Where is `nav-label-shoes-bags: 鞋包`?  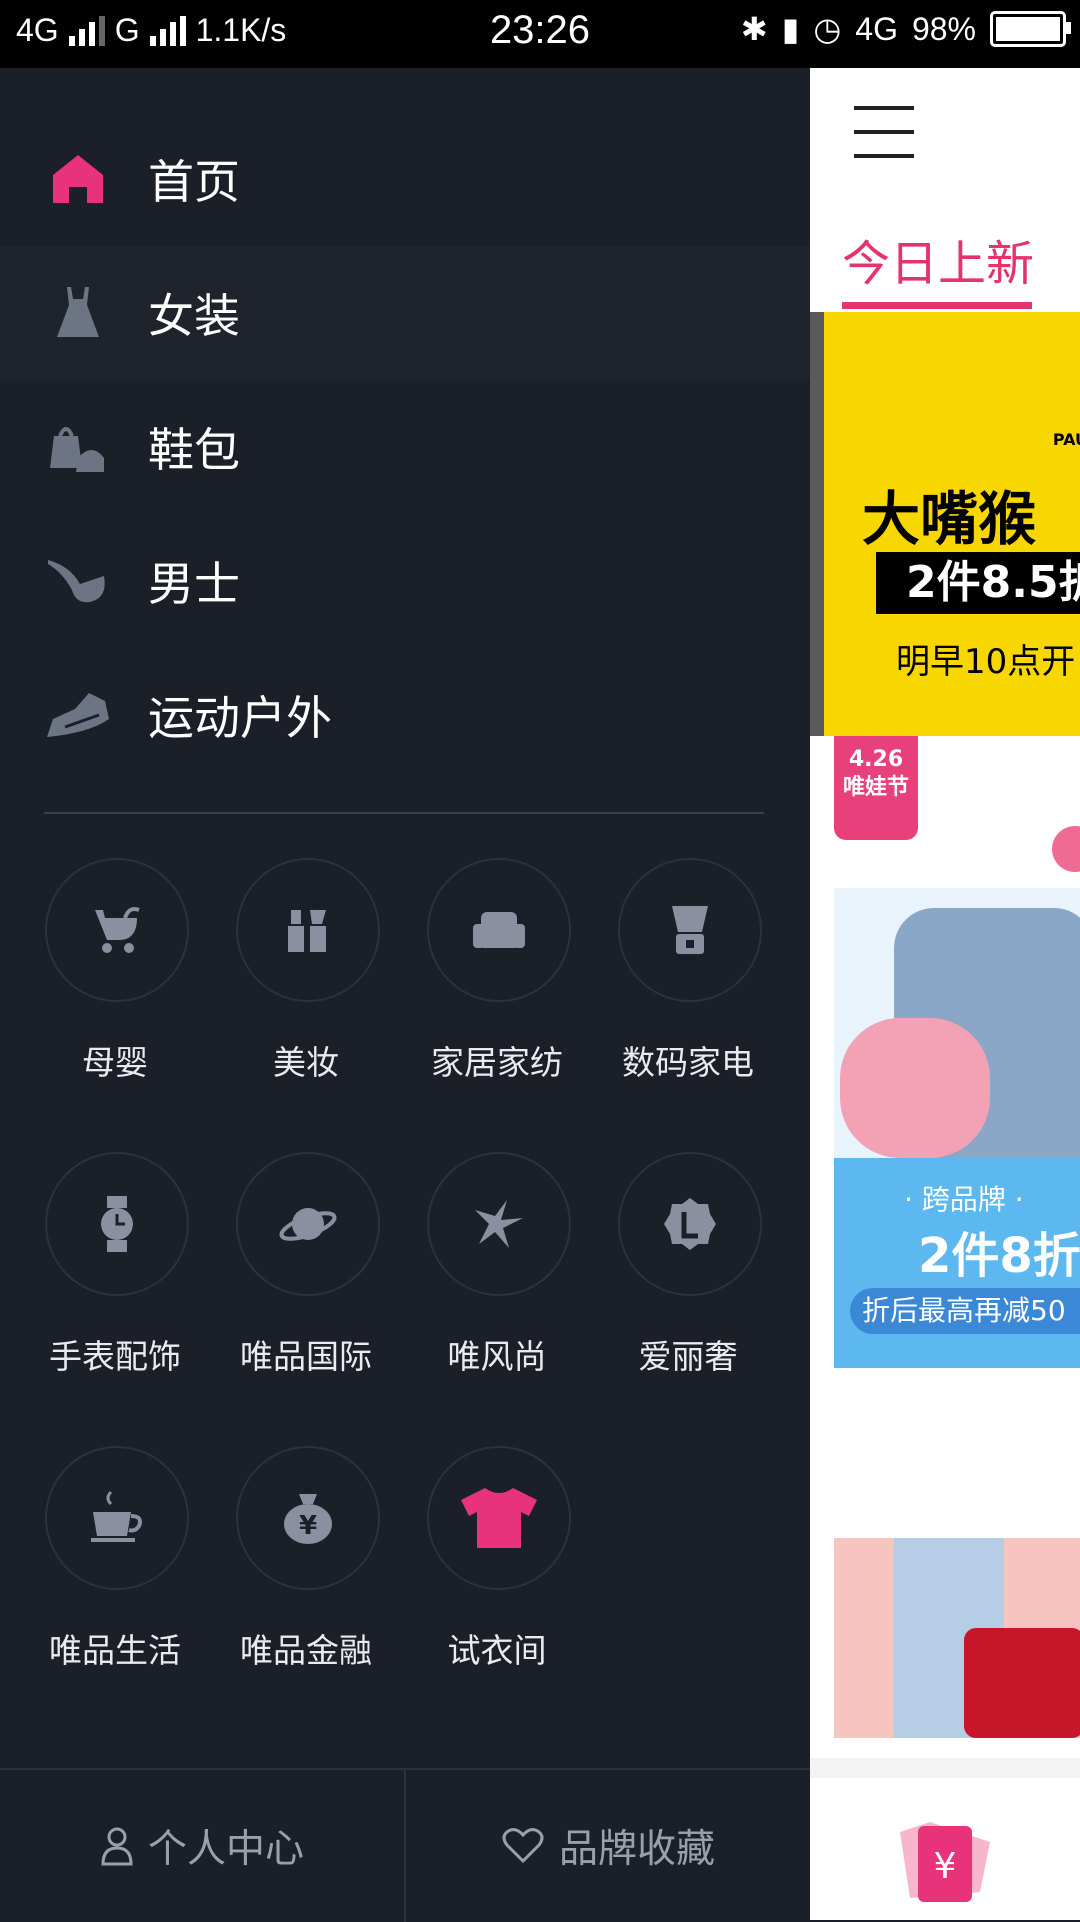 nav-label-shoes-bags: 鞋包 is located at coordinates (194, 450).